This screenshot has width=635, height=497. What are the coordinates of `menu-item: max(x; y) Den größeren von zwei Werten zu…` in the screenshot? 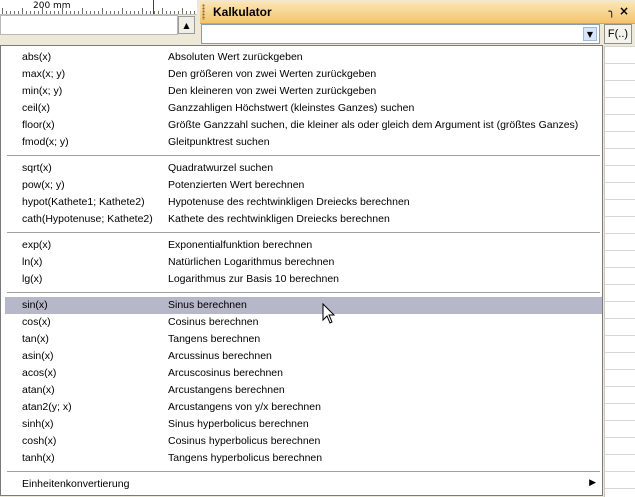 It's located at (303, 74).